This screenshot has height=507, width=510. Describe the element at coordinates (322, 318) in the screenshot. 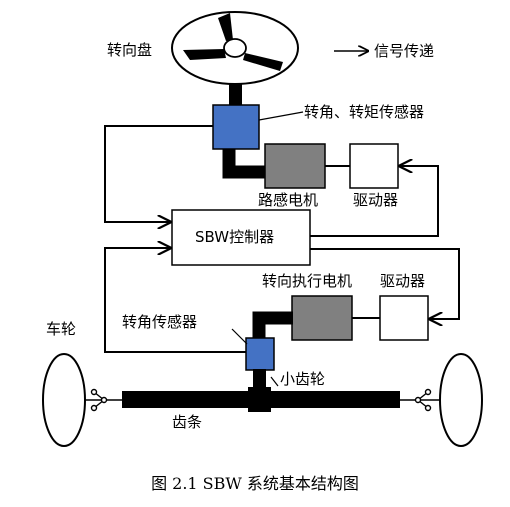

I see `steer-motor` at that location.